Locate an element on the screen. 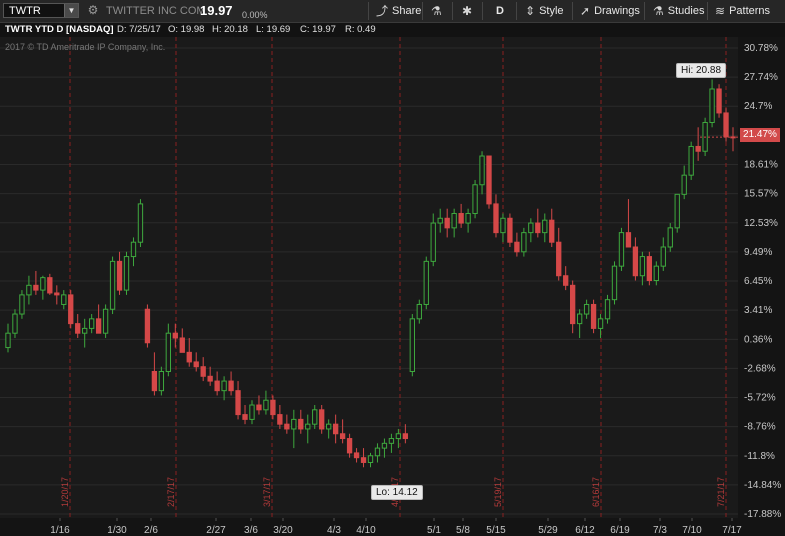  patterns-button: ≋ Patterns is located at coordinates (742, 11).